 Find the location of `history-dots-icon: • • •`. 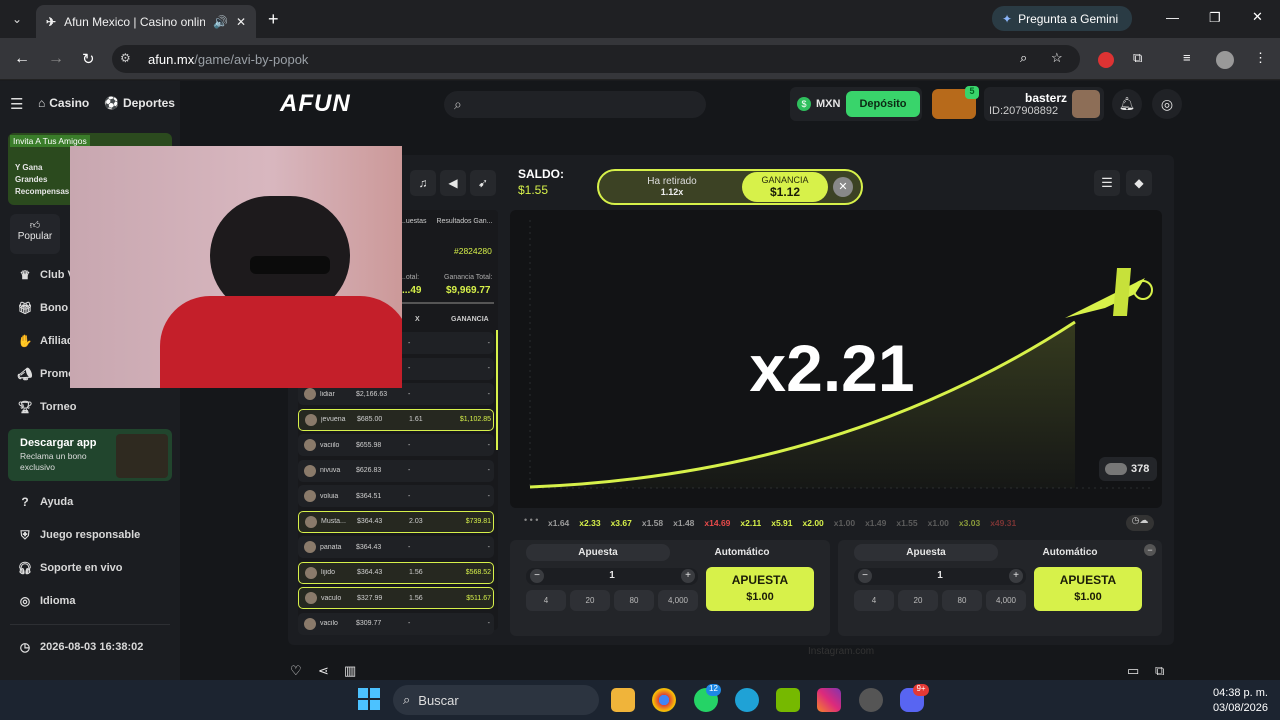

history-dots-icon: • • • is located at coordinates (531, 520).